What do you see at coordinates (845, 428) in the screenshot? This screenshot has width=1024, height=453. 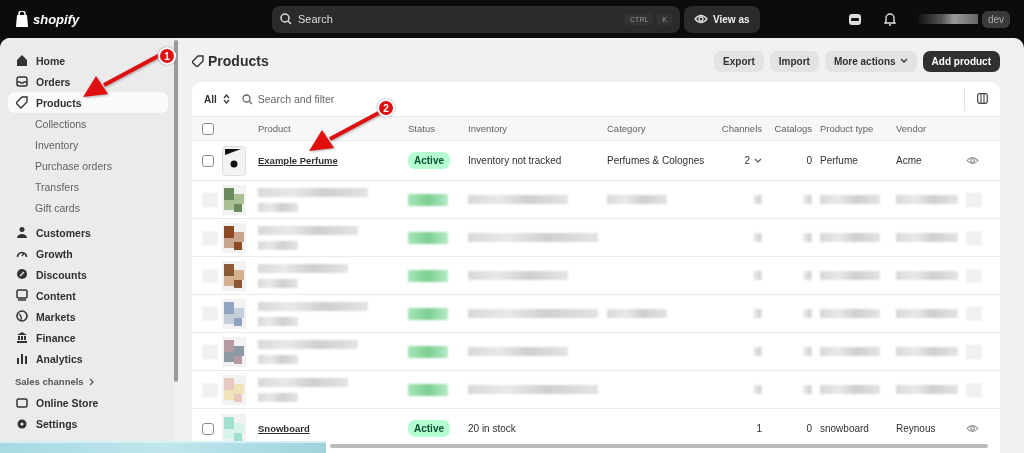 I see `table-cell-text: snowboard` at bounding box center [845, 428].